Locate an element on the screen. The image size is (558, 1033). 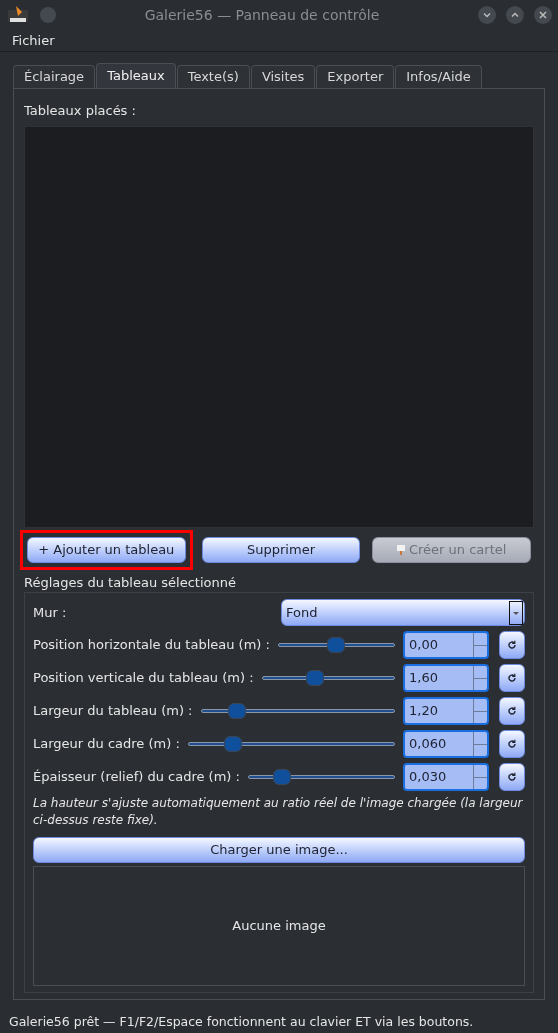
sign-icon is located at coordinates (401, 549).